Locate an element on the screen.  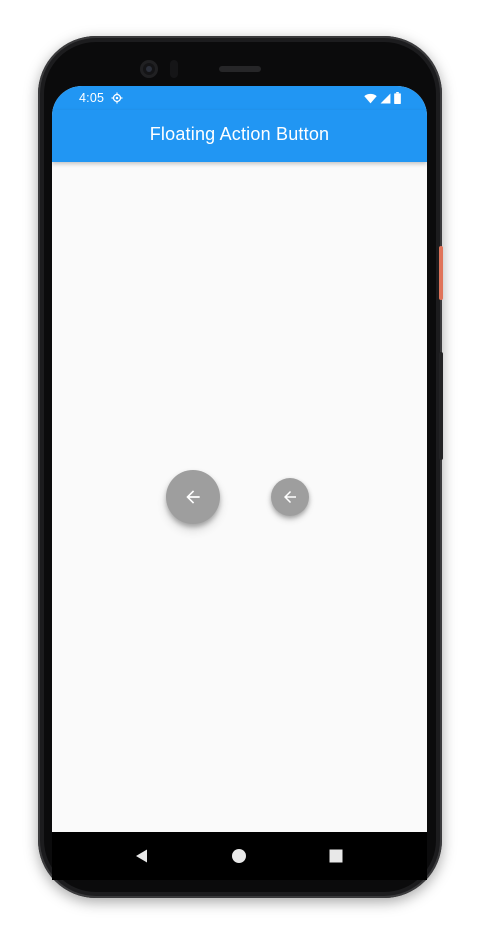
nav-home-button is located at coordinates (239, 856).